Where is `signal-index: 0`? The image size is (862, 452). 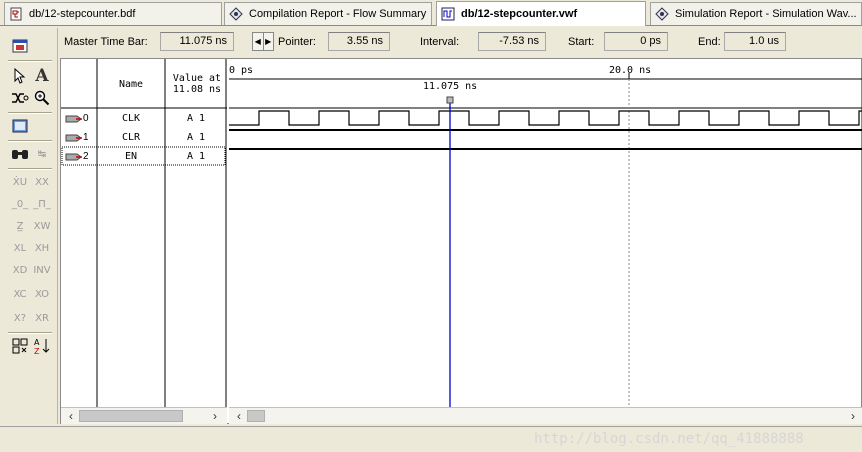 signal-index: 0 is located at coordinates (86, 118).